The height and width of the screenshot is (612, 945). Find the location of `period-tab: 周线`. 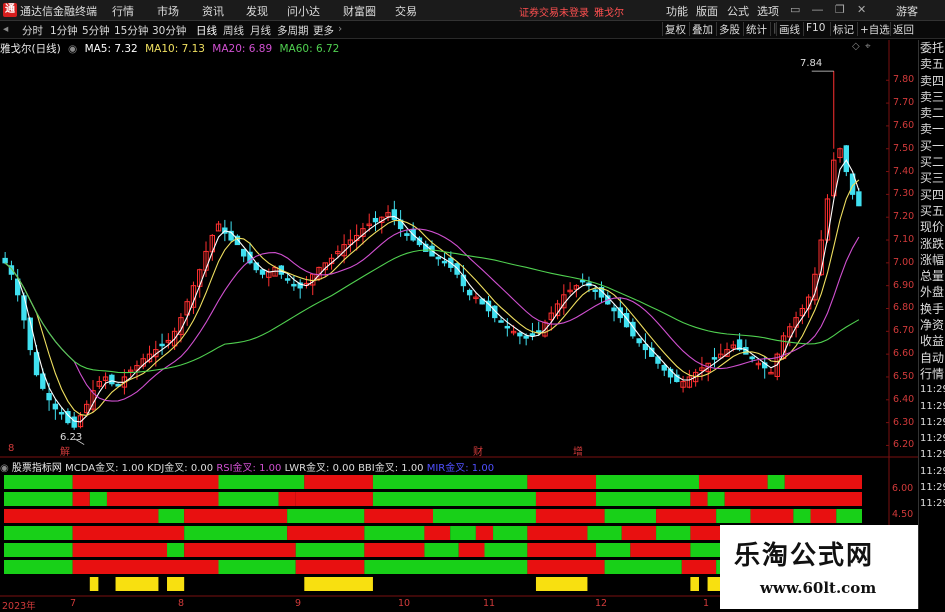

period-tab: 周线 is located at coordinates (233, 30).